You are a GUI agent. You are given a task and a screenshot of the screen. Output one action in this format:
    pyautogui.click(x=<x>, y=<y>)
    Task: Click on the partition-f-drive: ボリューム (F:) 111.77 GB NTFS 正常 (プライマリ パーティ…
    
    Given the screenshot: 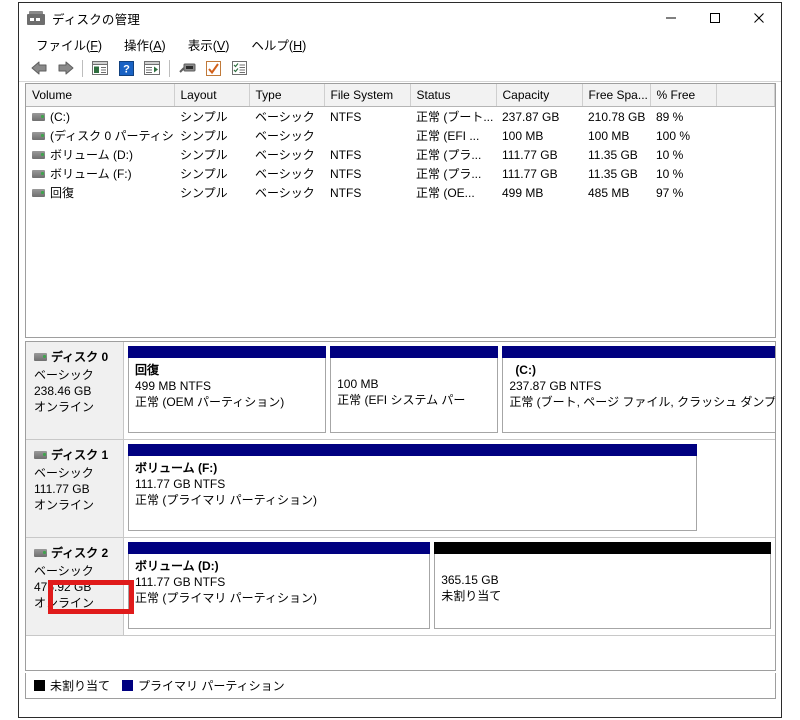 What is the action you would take?
    pyautogui.click(x=413, y=487)
    